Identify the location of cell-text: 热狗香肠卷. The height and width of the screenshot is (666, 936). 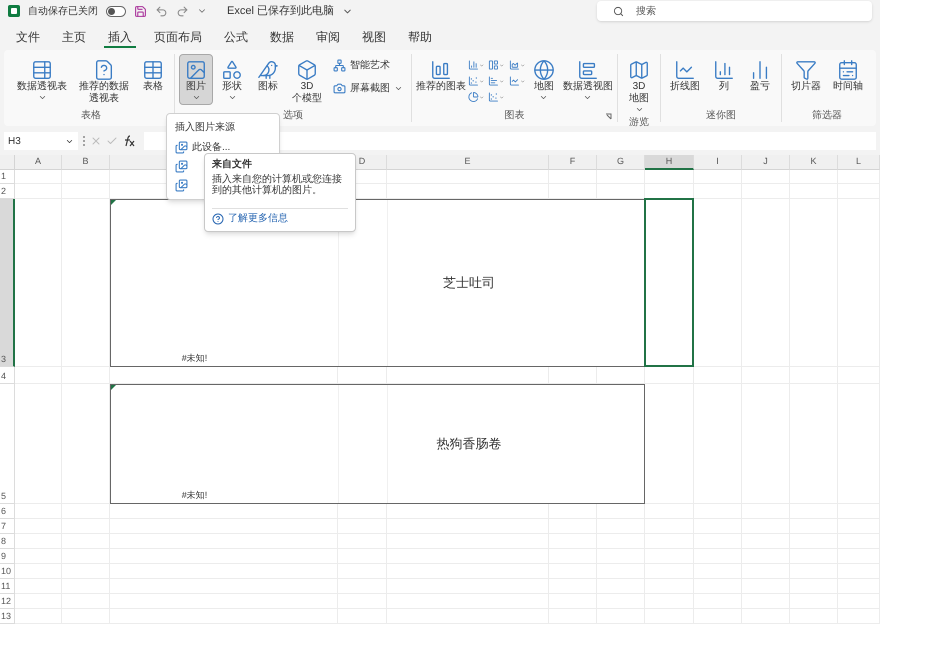
(469, 444).